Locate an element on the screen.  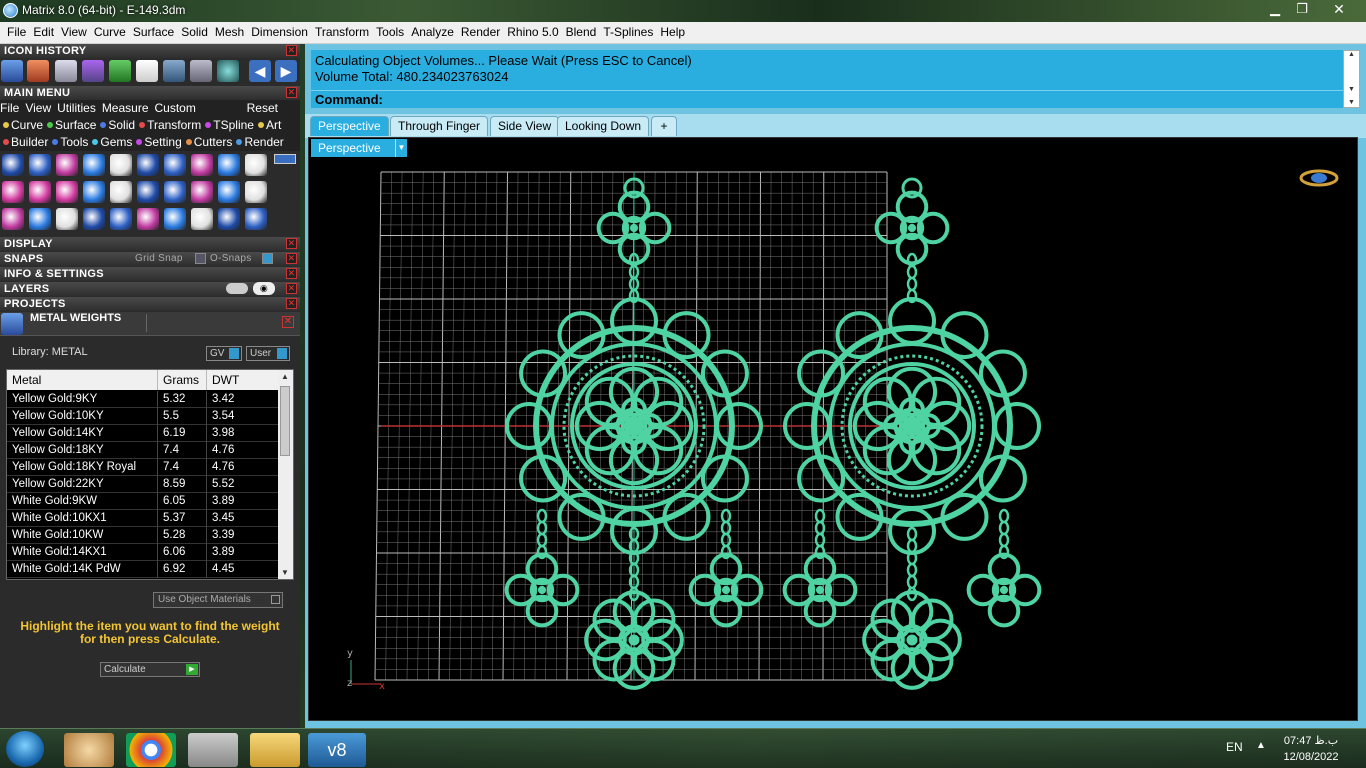
use-object-materials-checkbox is located at coordinates (275, 599).